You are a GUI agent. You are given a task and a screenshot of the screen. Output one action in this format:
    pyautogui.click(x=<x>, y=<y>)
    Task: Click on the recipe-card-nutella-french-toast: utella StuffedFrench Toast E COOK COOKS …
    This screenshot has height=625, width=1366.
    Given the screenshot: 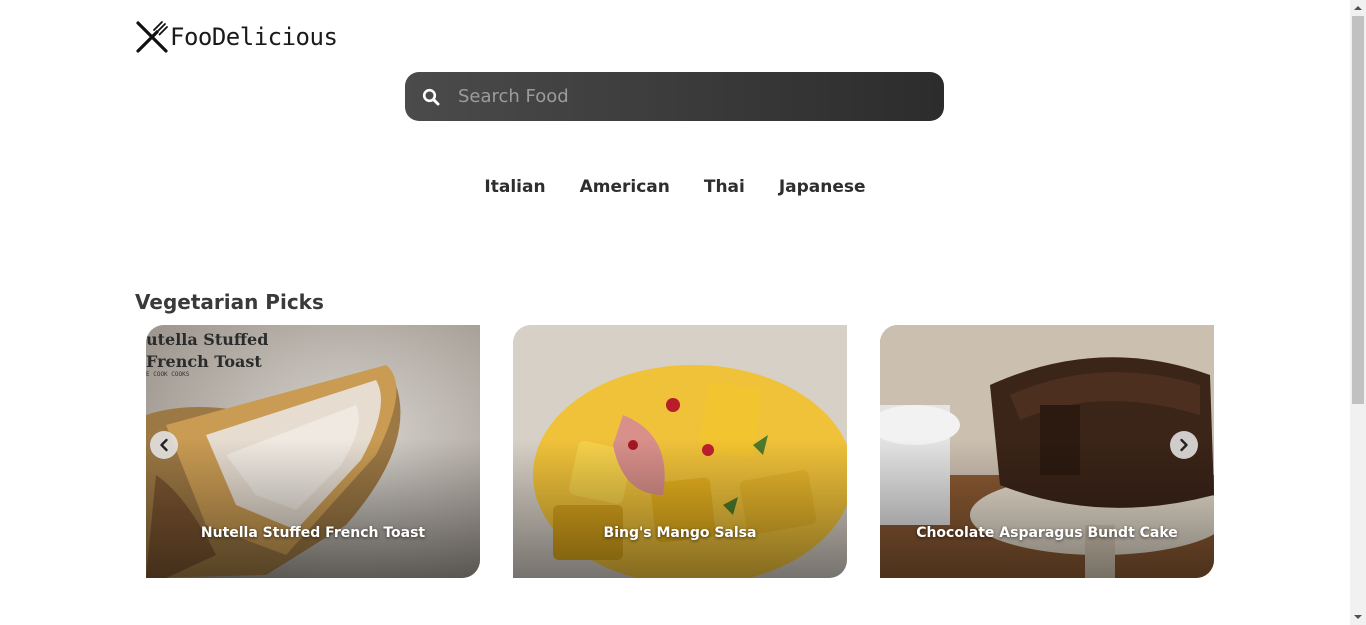 What is the action you would take?
    pyautogui.click(x=313, y=451)
    